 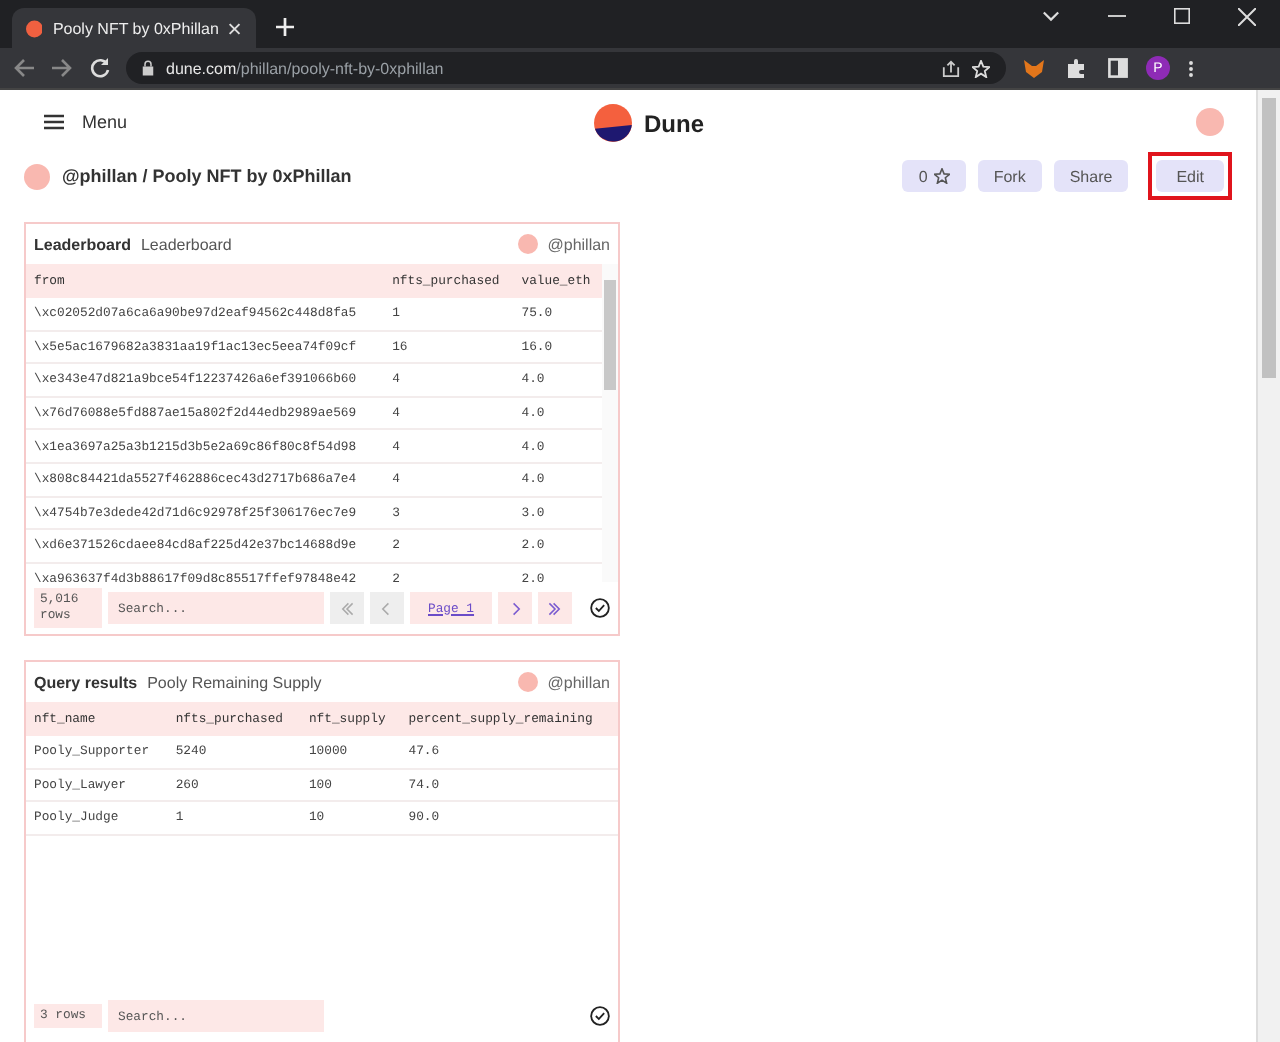 I want to click on menu-button: Menu, so click(x=86, y=122).